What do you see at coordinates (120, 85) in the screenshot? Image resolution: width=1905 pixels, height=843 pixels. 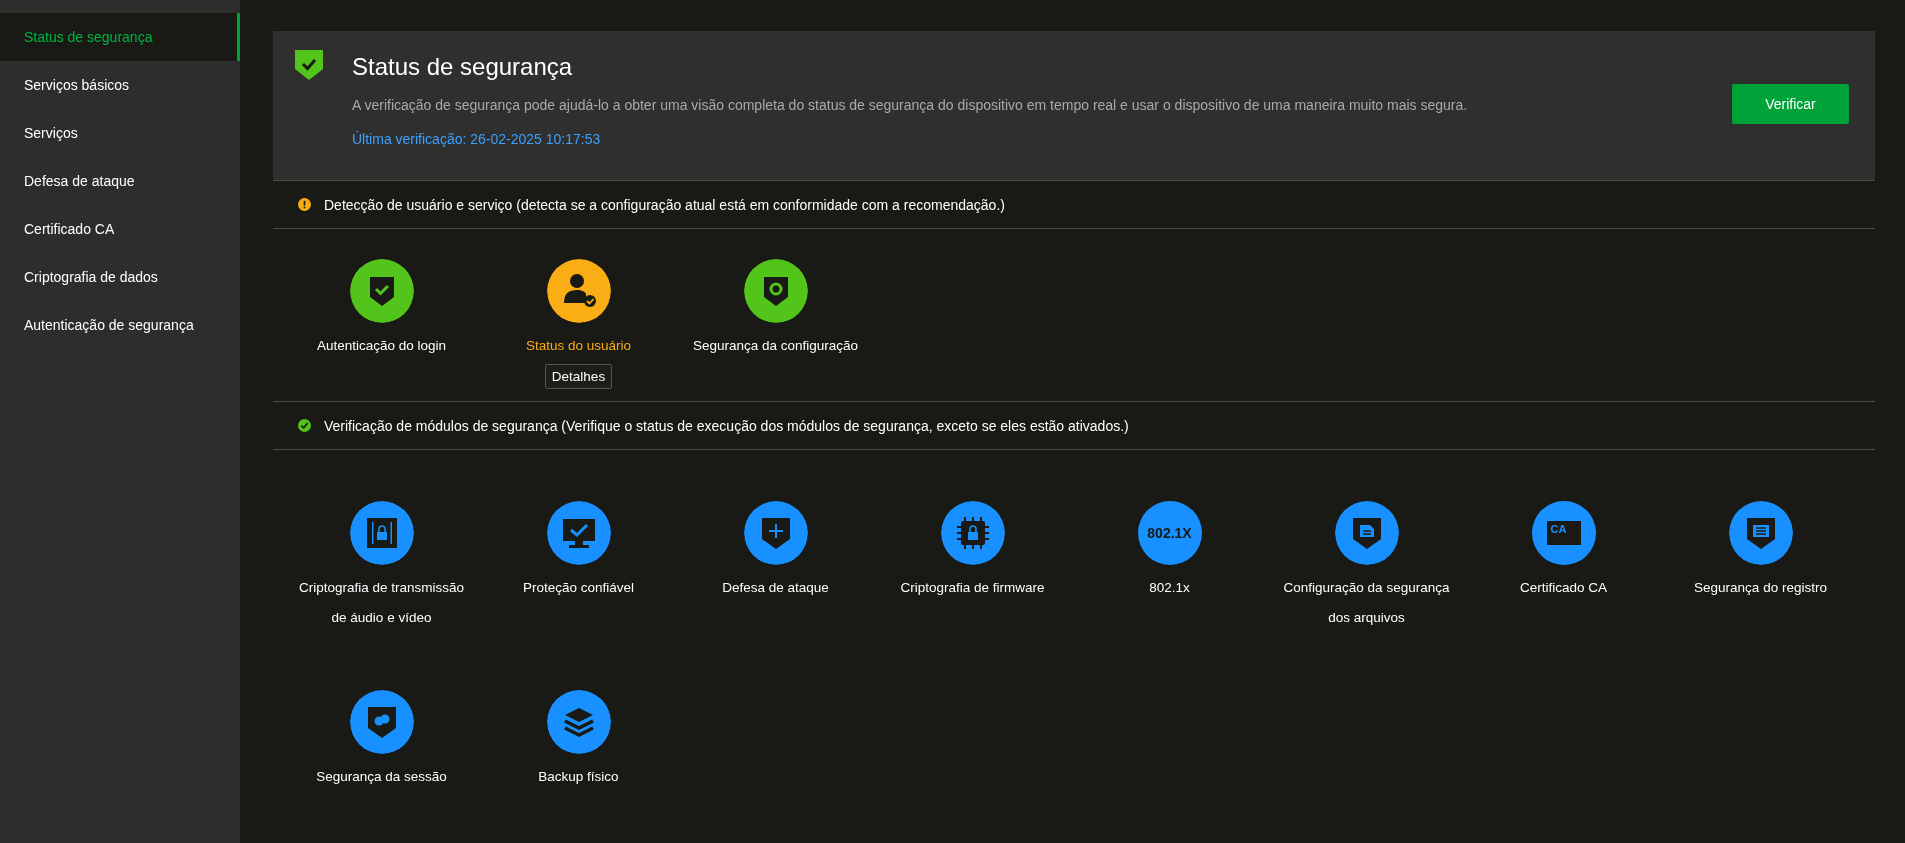 I see `sidebar-item: Serviços básicos` at bounding box center [120, 85].